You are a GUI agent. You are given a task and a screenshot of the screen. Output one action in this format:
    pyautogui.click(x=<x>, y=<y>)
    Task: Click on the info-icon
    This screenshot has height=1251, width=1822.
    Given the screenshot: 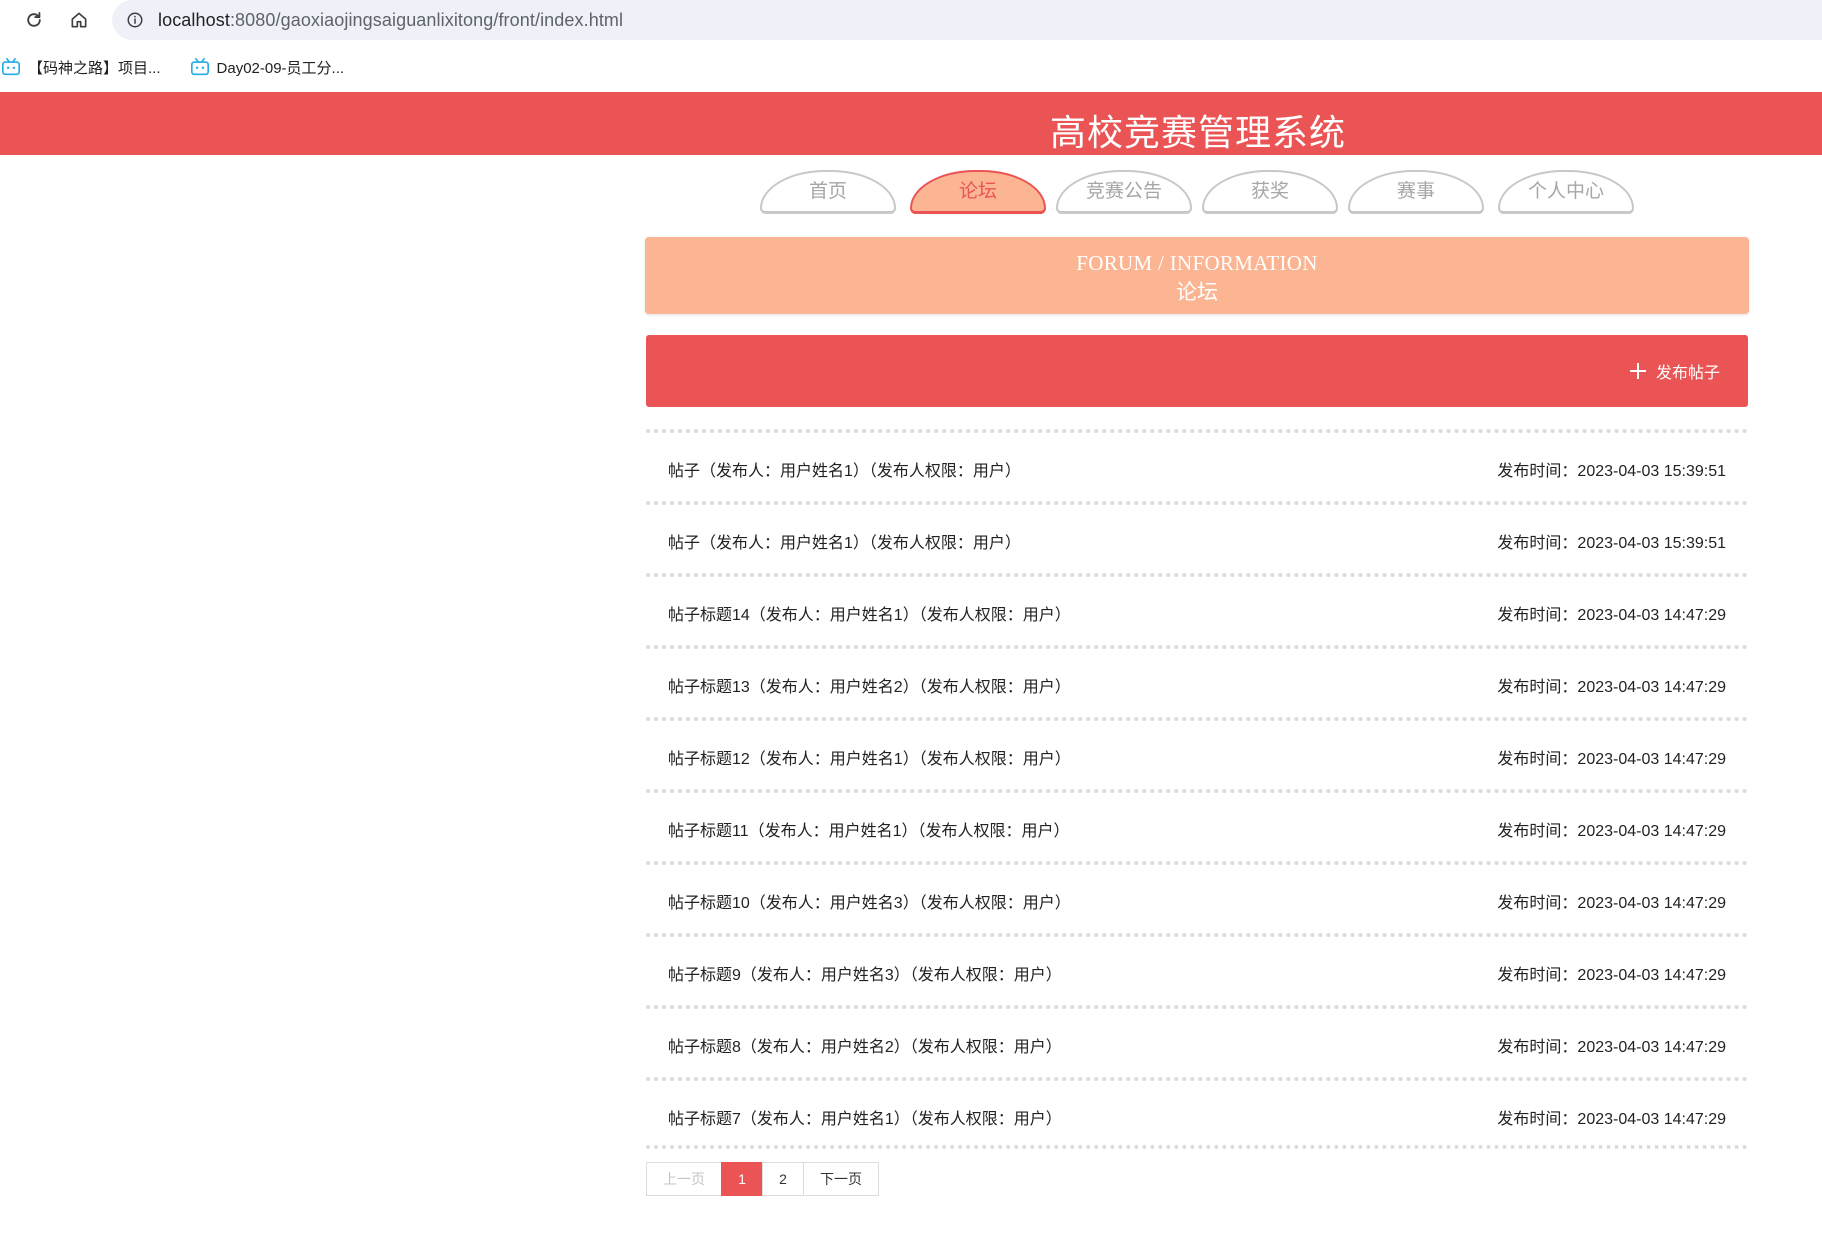 What is the action you would take?
    pyautogui.click(x=135, y=20)
    